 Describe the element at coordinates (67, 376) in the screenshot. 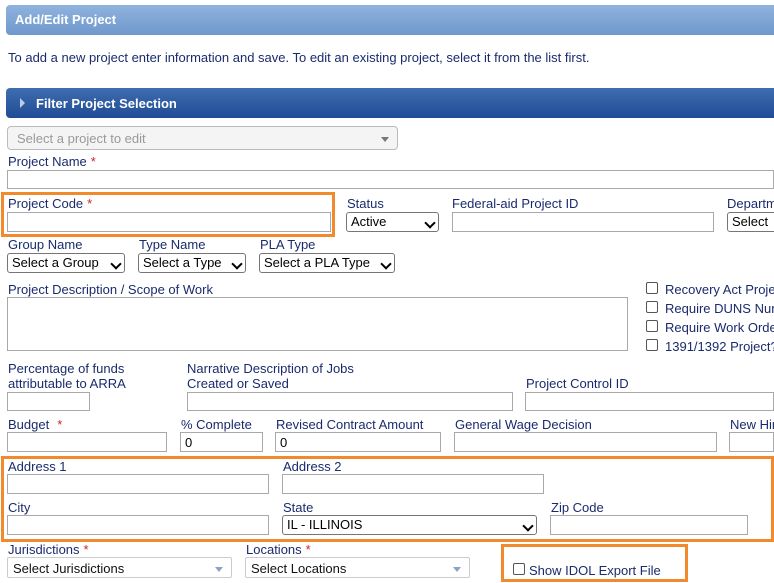

I see `pct-funds-label: Percentage of funds attributable to ARRA` at that location.